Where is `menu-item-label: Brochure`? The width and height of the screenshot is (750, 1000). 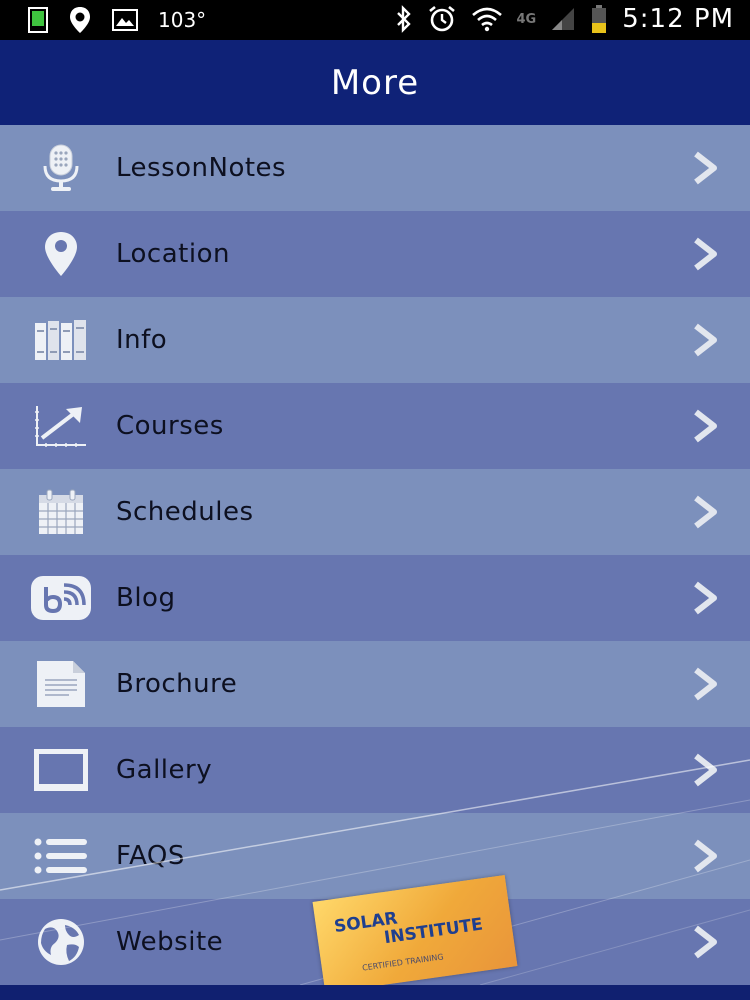
menu-item-label: Brochure is located at coordinates (177, 684).